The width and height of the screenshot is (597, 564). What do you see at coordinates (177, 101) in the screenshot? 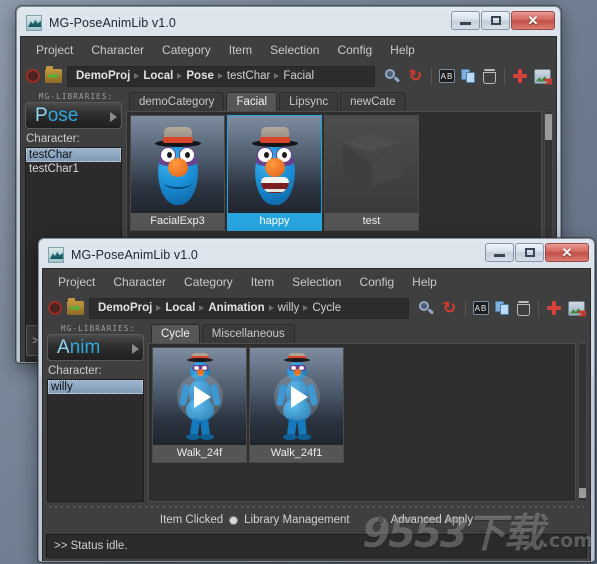
I see `tab-democategory: demoCategory` at bounding box center [177, 101].